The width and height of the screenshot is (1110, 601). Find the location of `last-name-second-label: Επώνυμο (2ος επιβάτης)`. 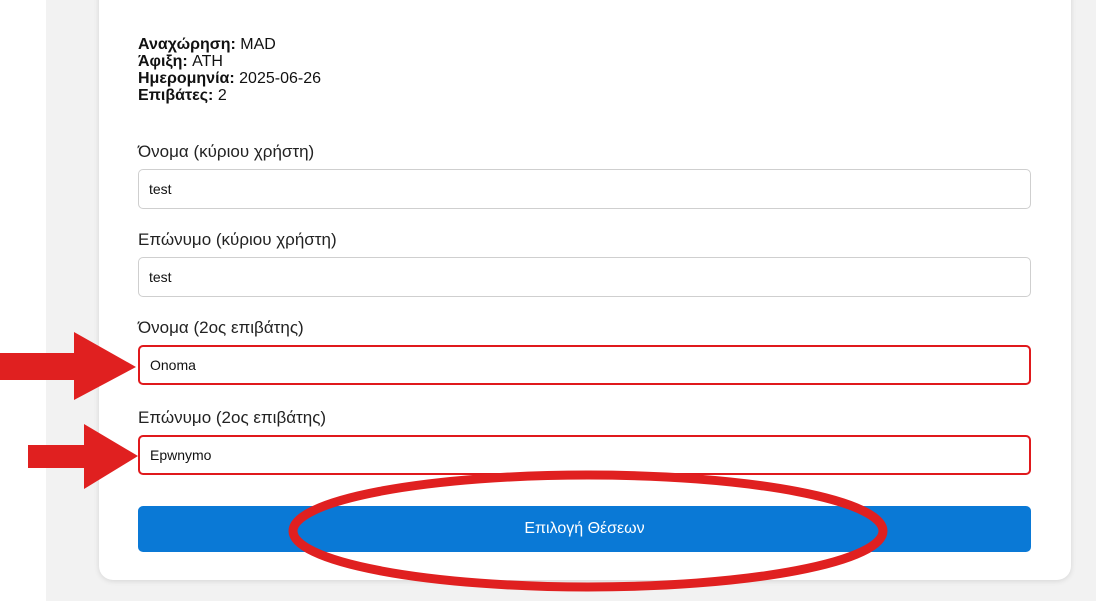

last-name-second-label: Επώνυμο (2ος επιβάτης) is located at coordinates (232, 417).